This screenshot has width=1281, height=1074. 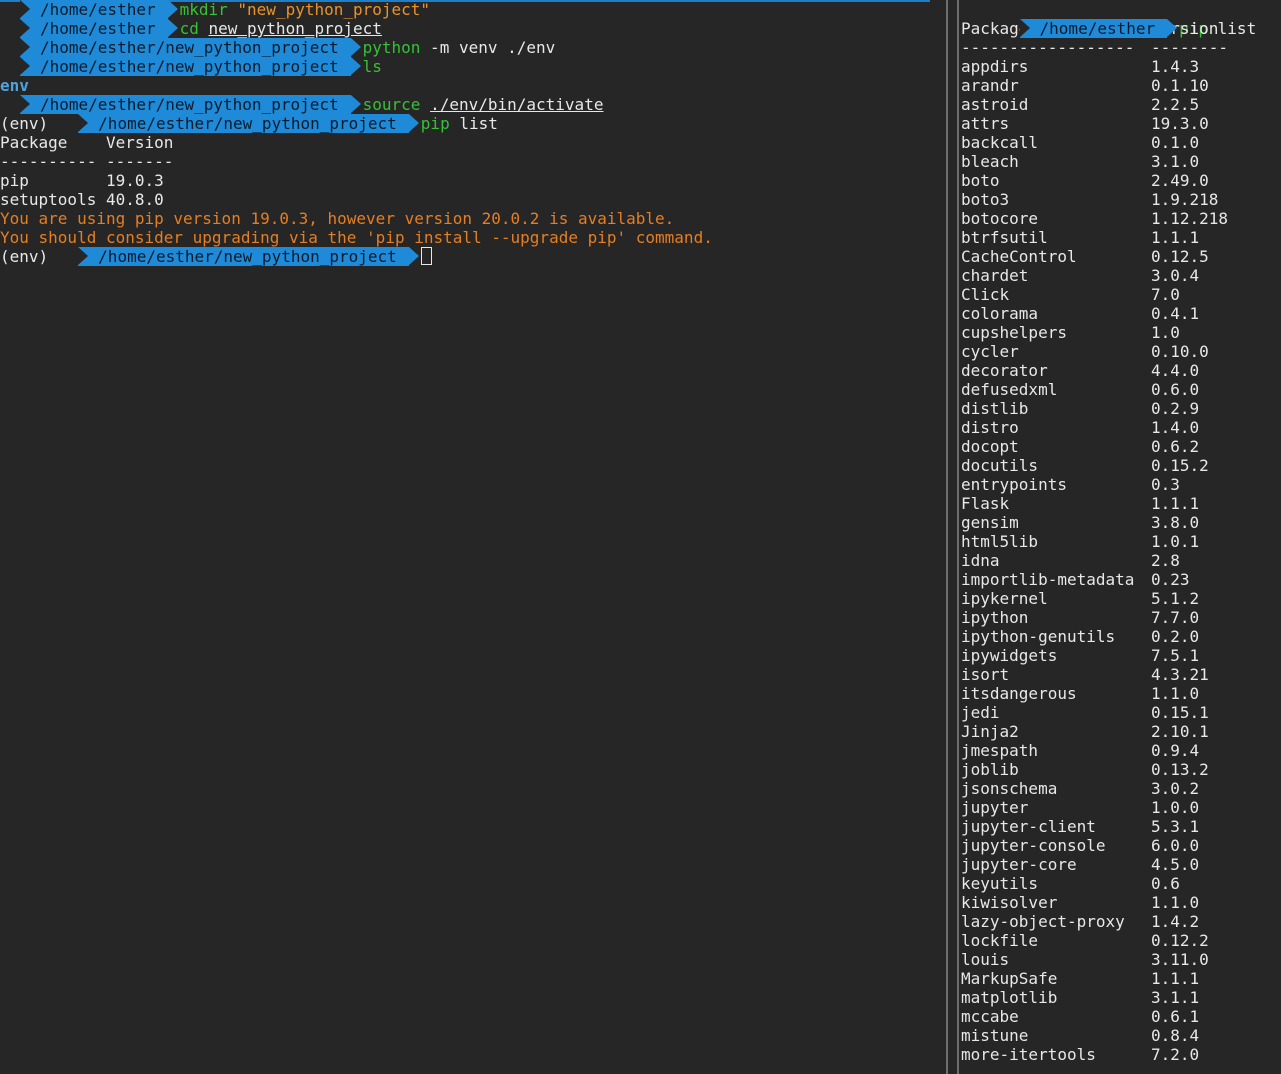 What do you see at coordinates (1175, 636) in the screenshot?
I see `package-version: 0.2.0` at bounding box center [1175, 636].